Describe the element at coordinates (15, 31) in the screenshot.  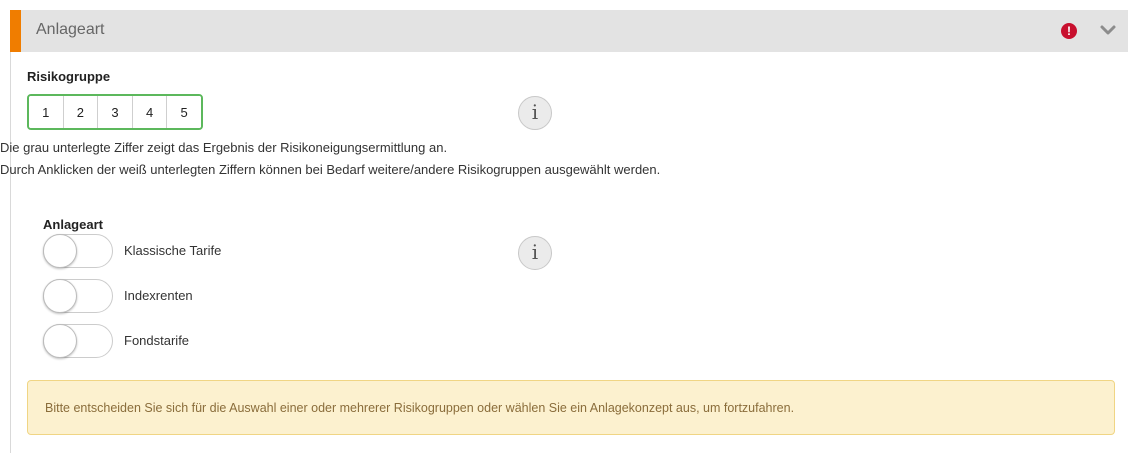
I see `panel-accent-bar` at that location.